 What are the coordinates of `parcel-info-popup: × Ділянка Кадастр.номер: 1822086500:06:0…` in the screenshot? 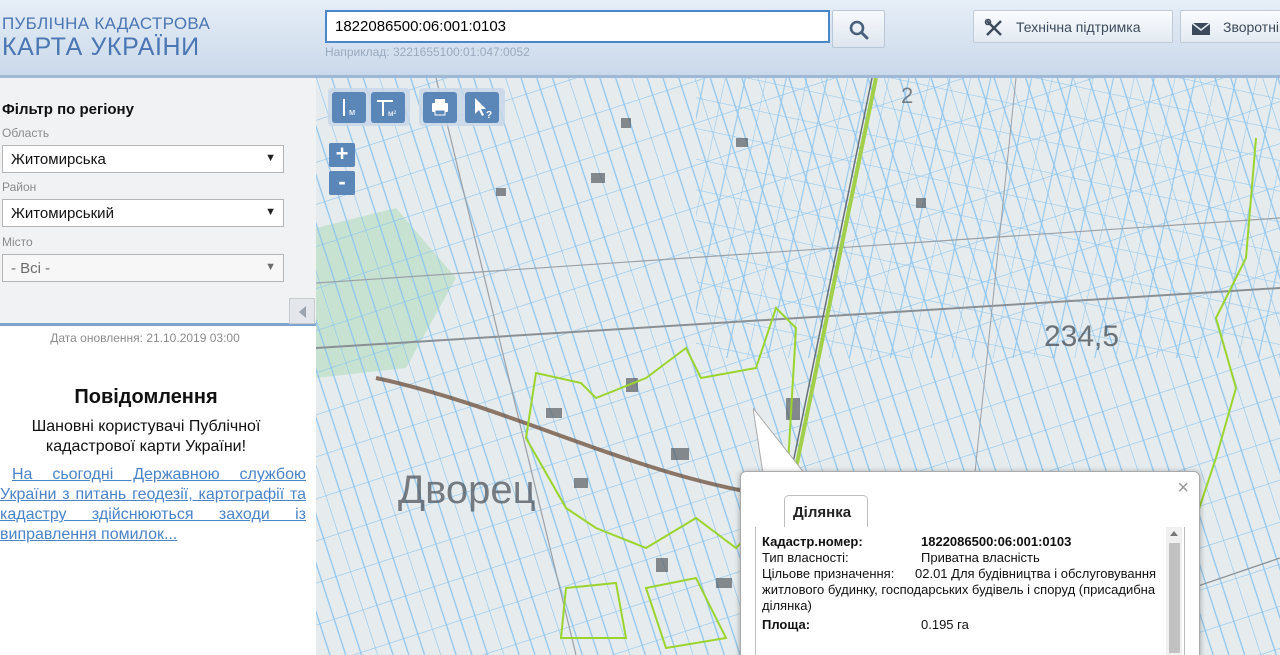 It's located at (970, 563).